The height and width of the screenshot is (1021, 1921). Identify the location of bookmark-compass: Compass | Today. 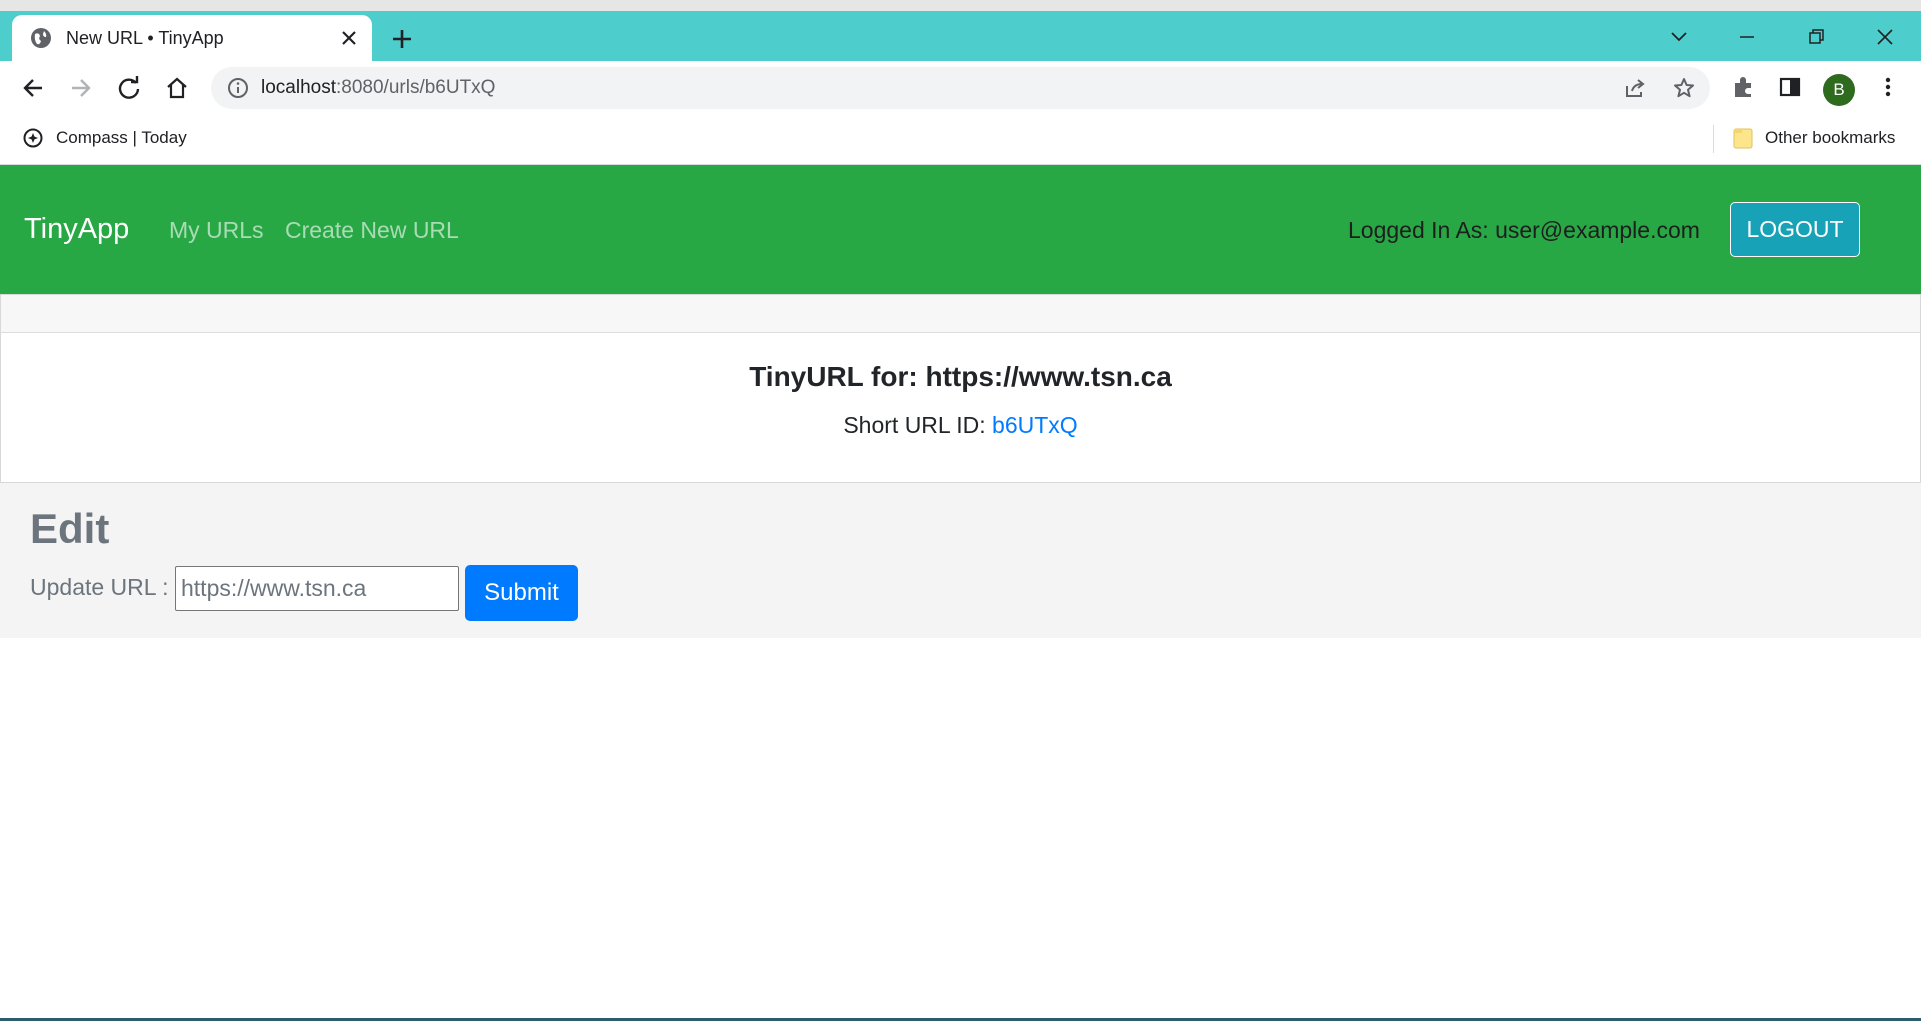
(104, 138).